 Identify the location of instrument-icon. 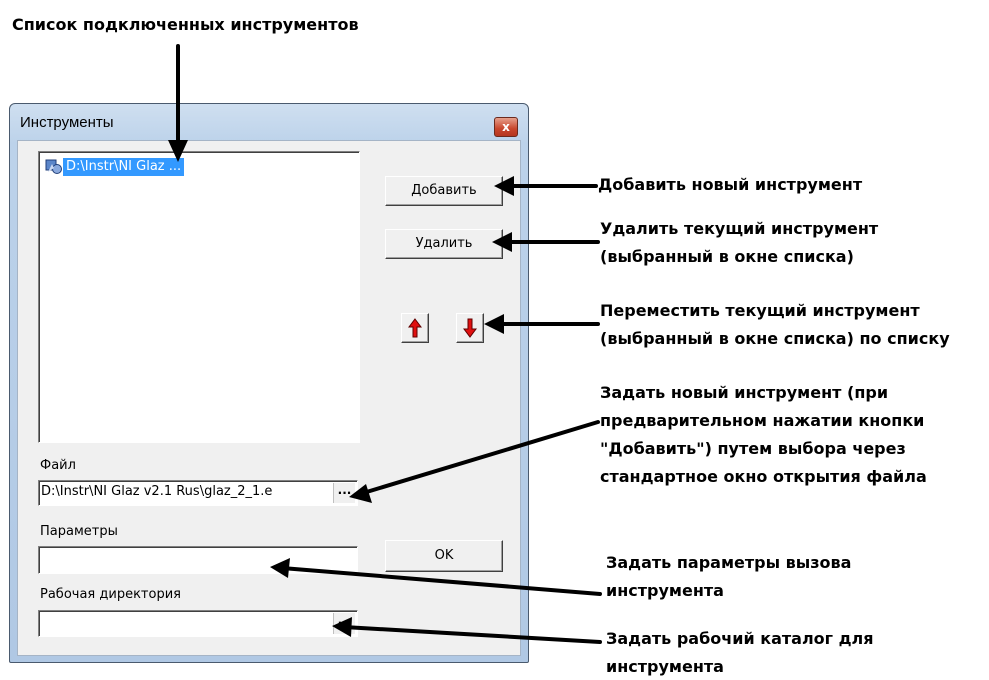
(53, 166).